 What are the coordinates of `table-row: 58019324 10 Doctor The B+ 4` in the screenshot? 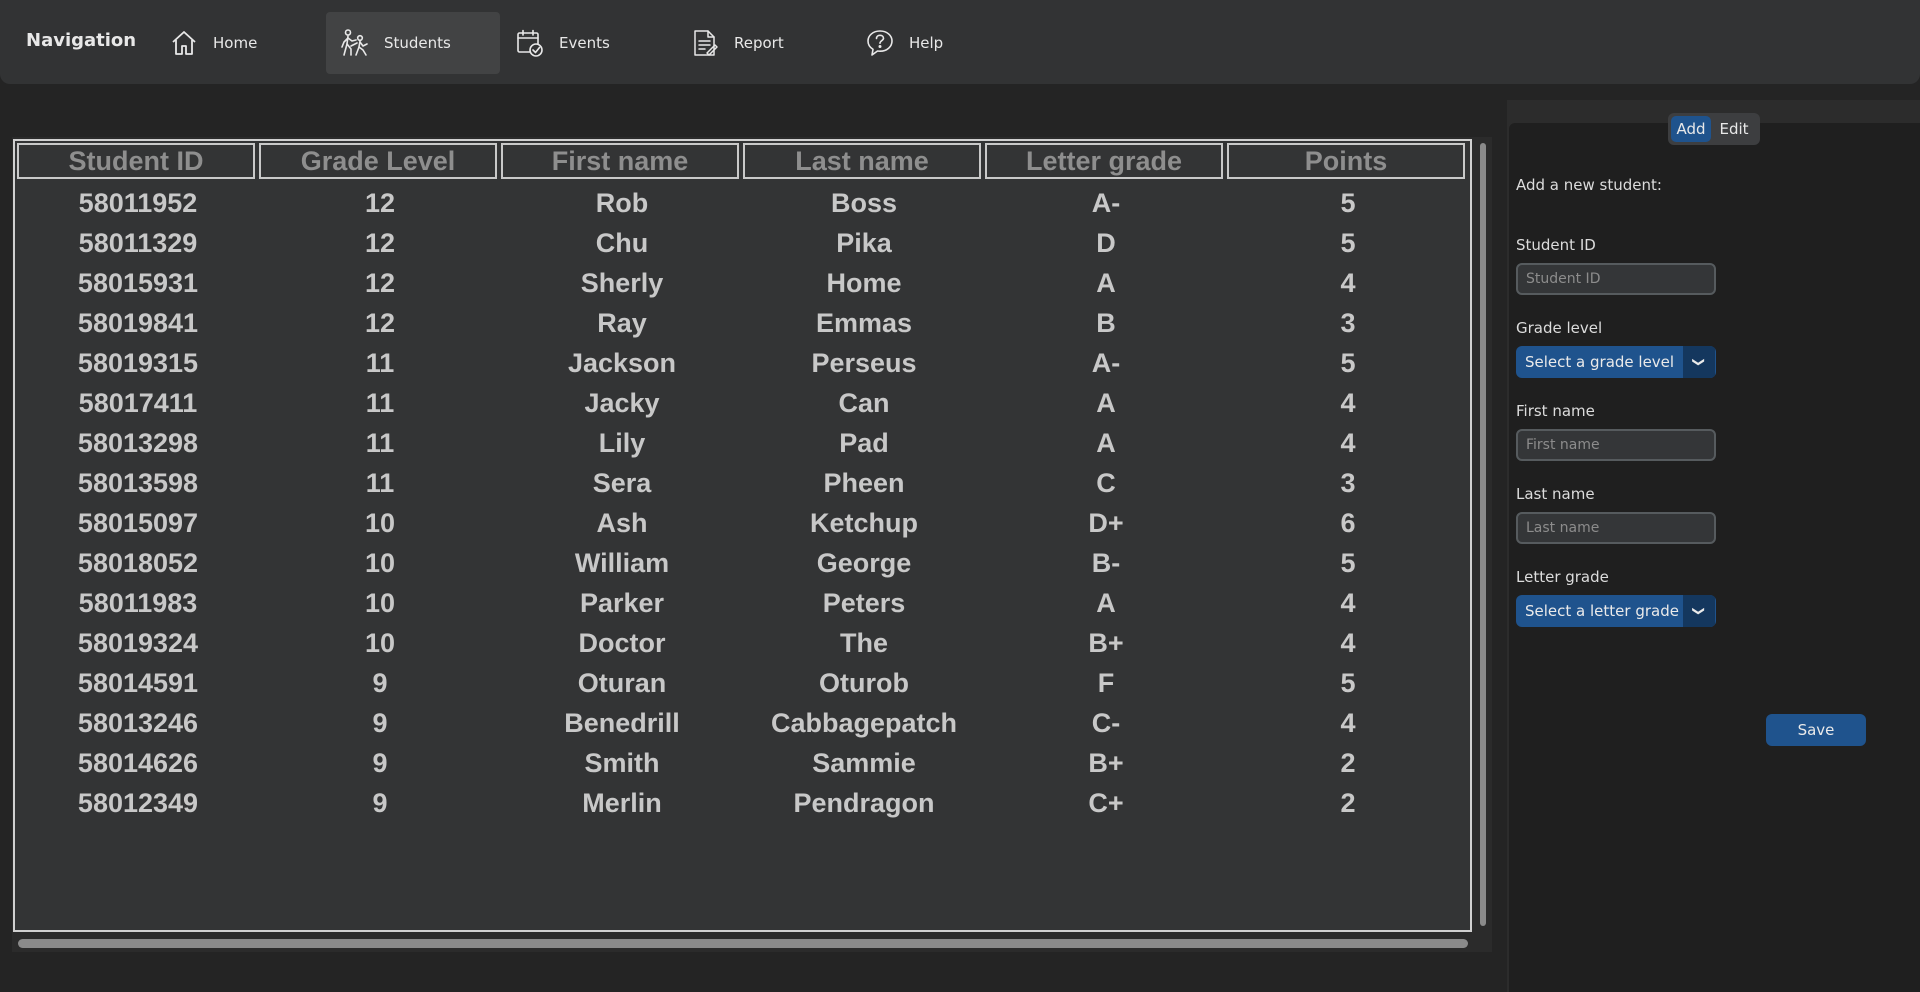 It's located at (743, 643).